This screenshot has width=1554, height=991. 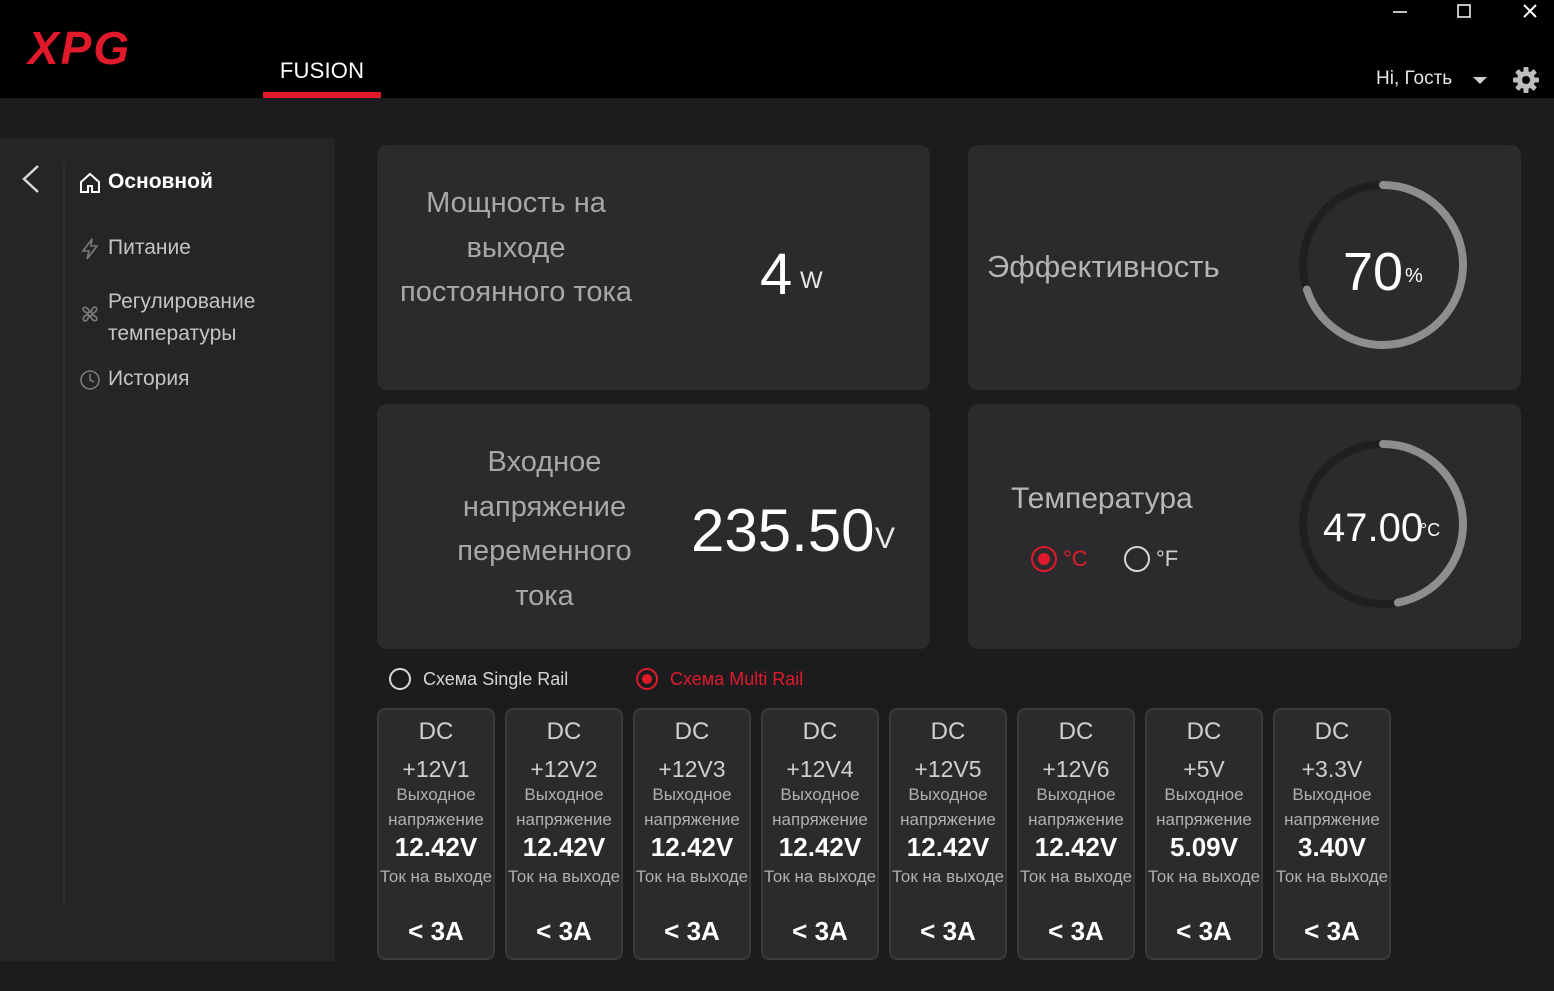 What do you see at coordinates (149, 247) in the screenshot?
I see `sidebar-item-label: Питание` at bounding box center [149, 247].